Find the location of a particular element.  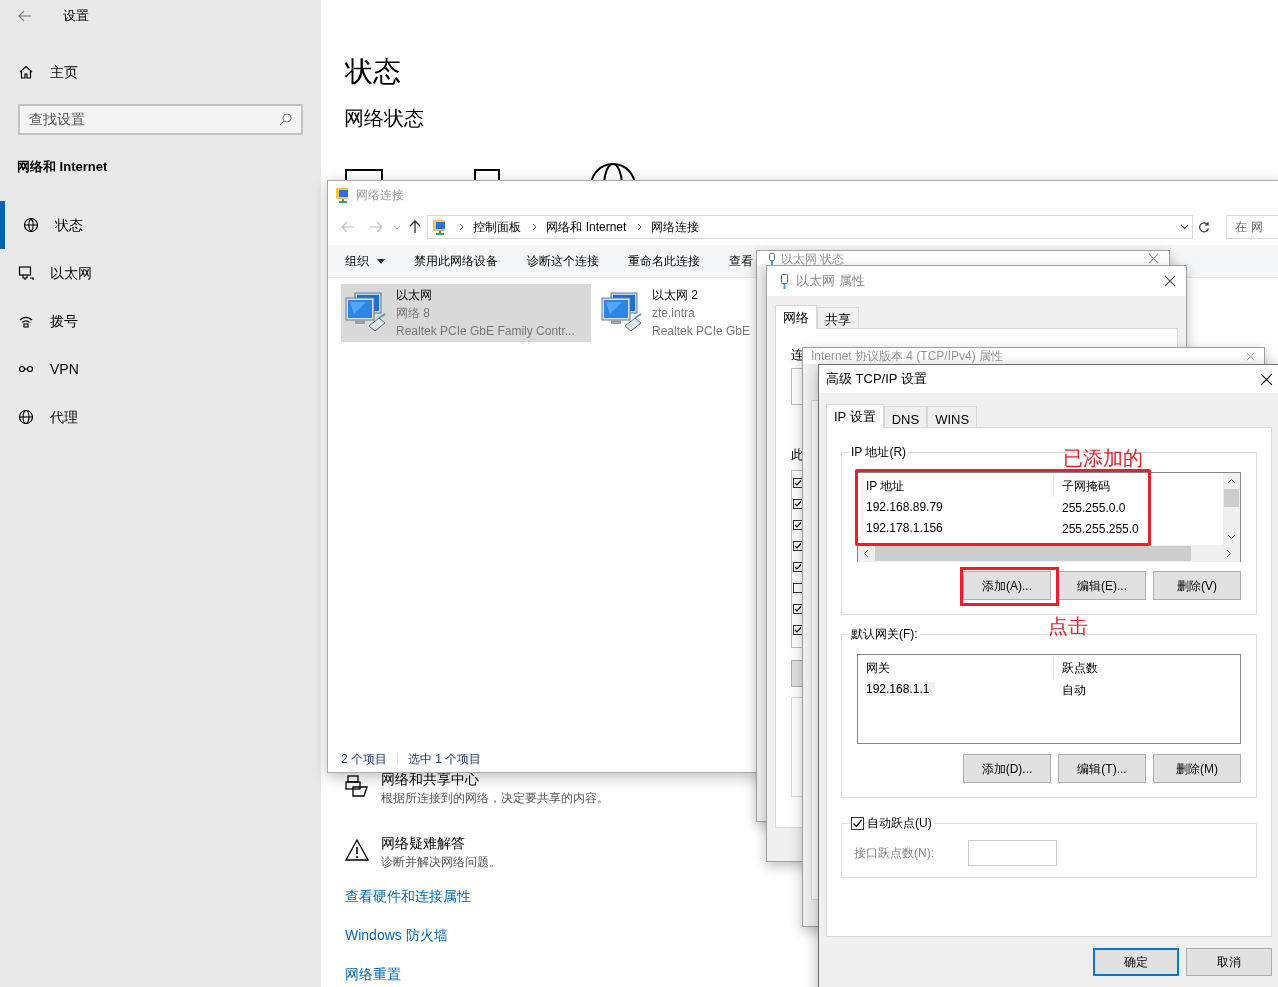

up-arrow-icon is located at coordinates (415, 227).